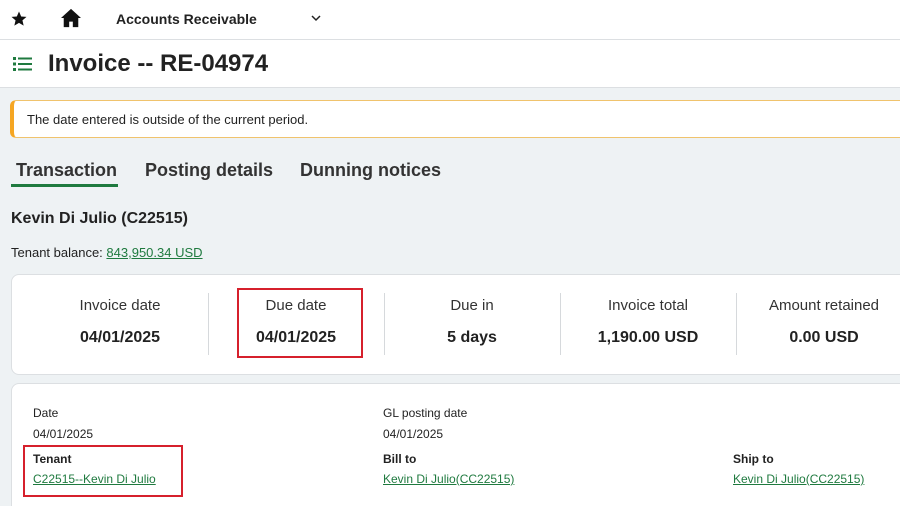 The width and height of the screenshot is (900, 506). Describe the element at coordinates (71, 18) in the screenshot. I see `home-icon` at that location.